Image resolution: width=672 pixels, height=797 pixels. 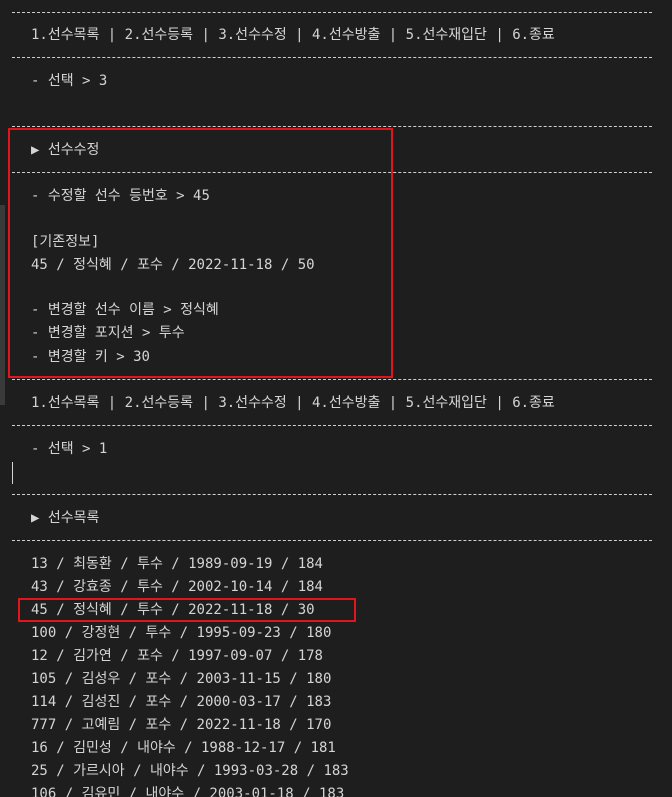 What do you see at coordinates (69, 81) in the screenshot?
I see `choice-prompt: - 선택 > 3` at bounding box center [69, 81].